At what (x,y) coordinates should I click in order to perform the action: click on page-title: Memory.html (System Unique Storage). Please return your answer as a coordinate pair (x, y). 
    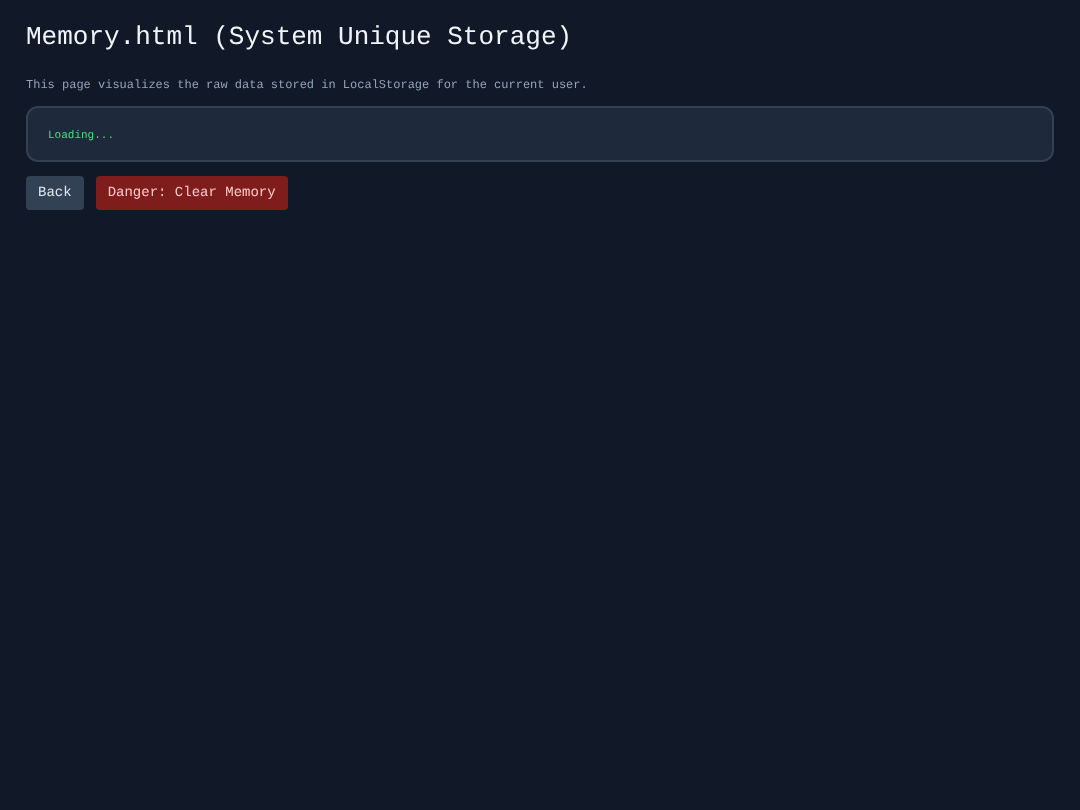
    Looking at the image, I should click on (300, 38).